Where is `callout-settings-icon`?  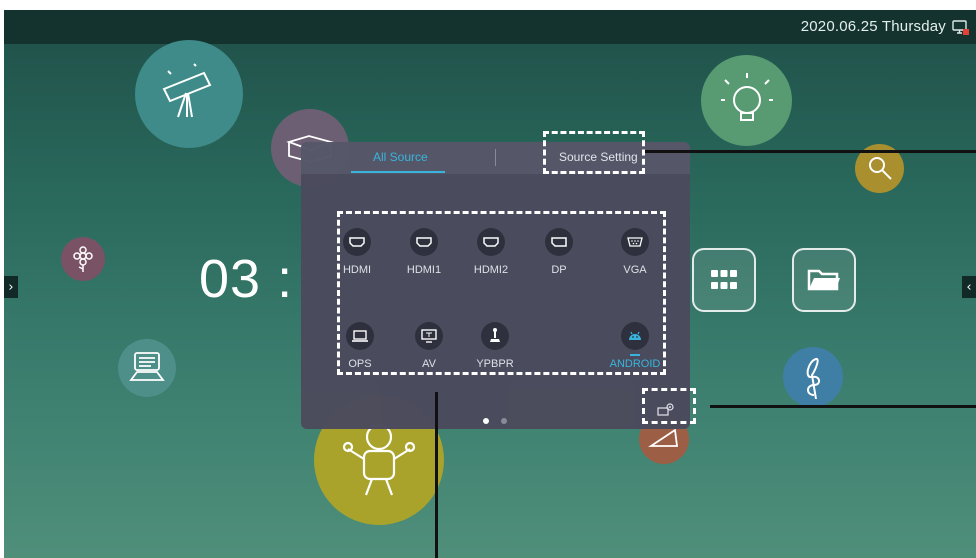 callout-settings-icon is located at coordinates (669, 406).